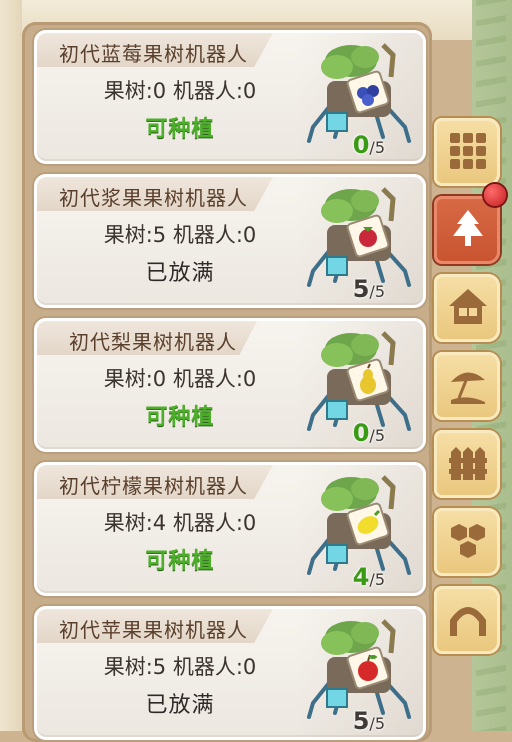  I want to click on robot-title: 初代浆果果树机器人, so click(153, 198).